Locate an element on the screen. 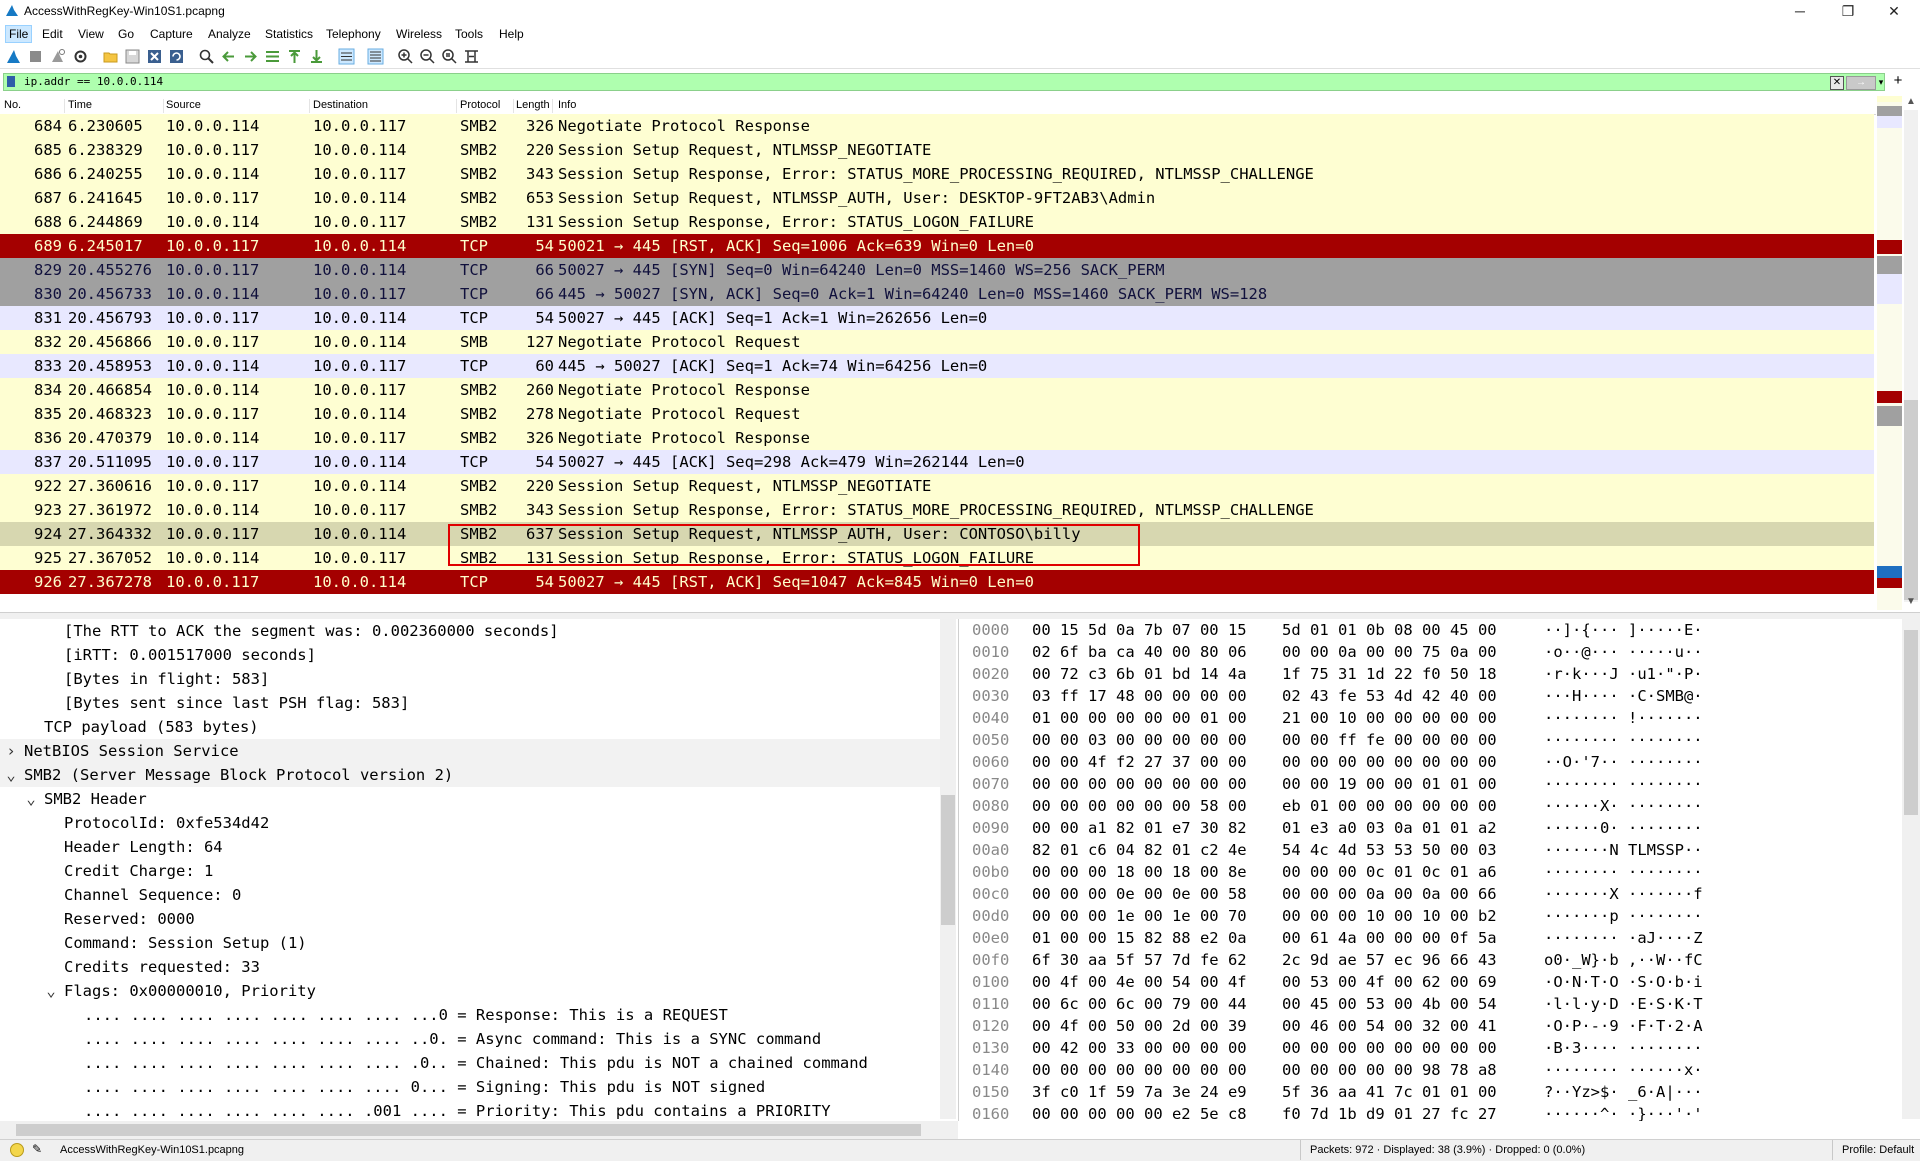 The width and height of the screenshot is (1920, 1161). bookmark-icon is located at coordinates (11, 81).